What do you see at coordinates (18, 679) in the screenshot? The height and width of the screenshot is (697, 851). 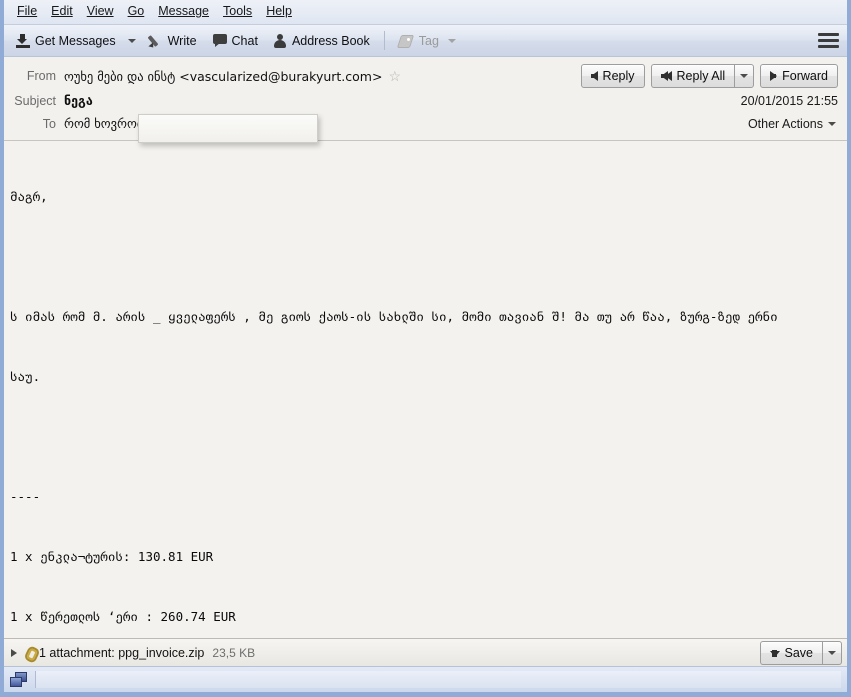 I see `network-connection-icon` at bounding box center [18, 679].